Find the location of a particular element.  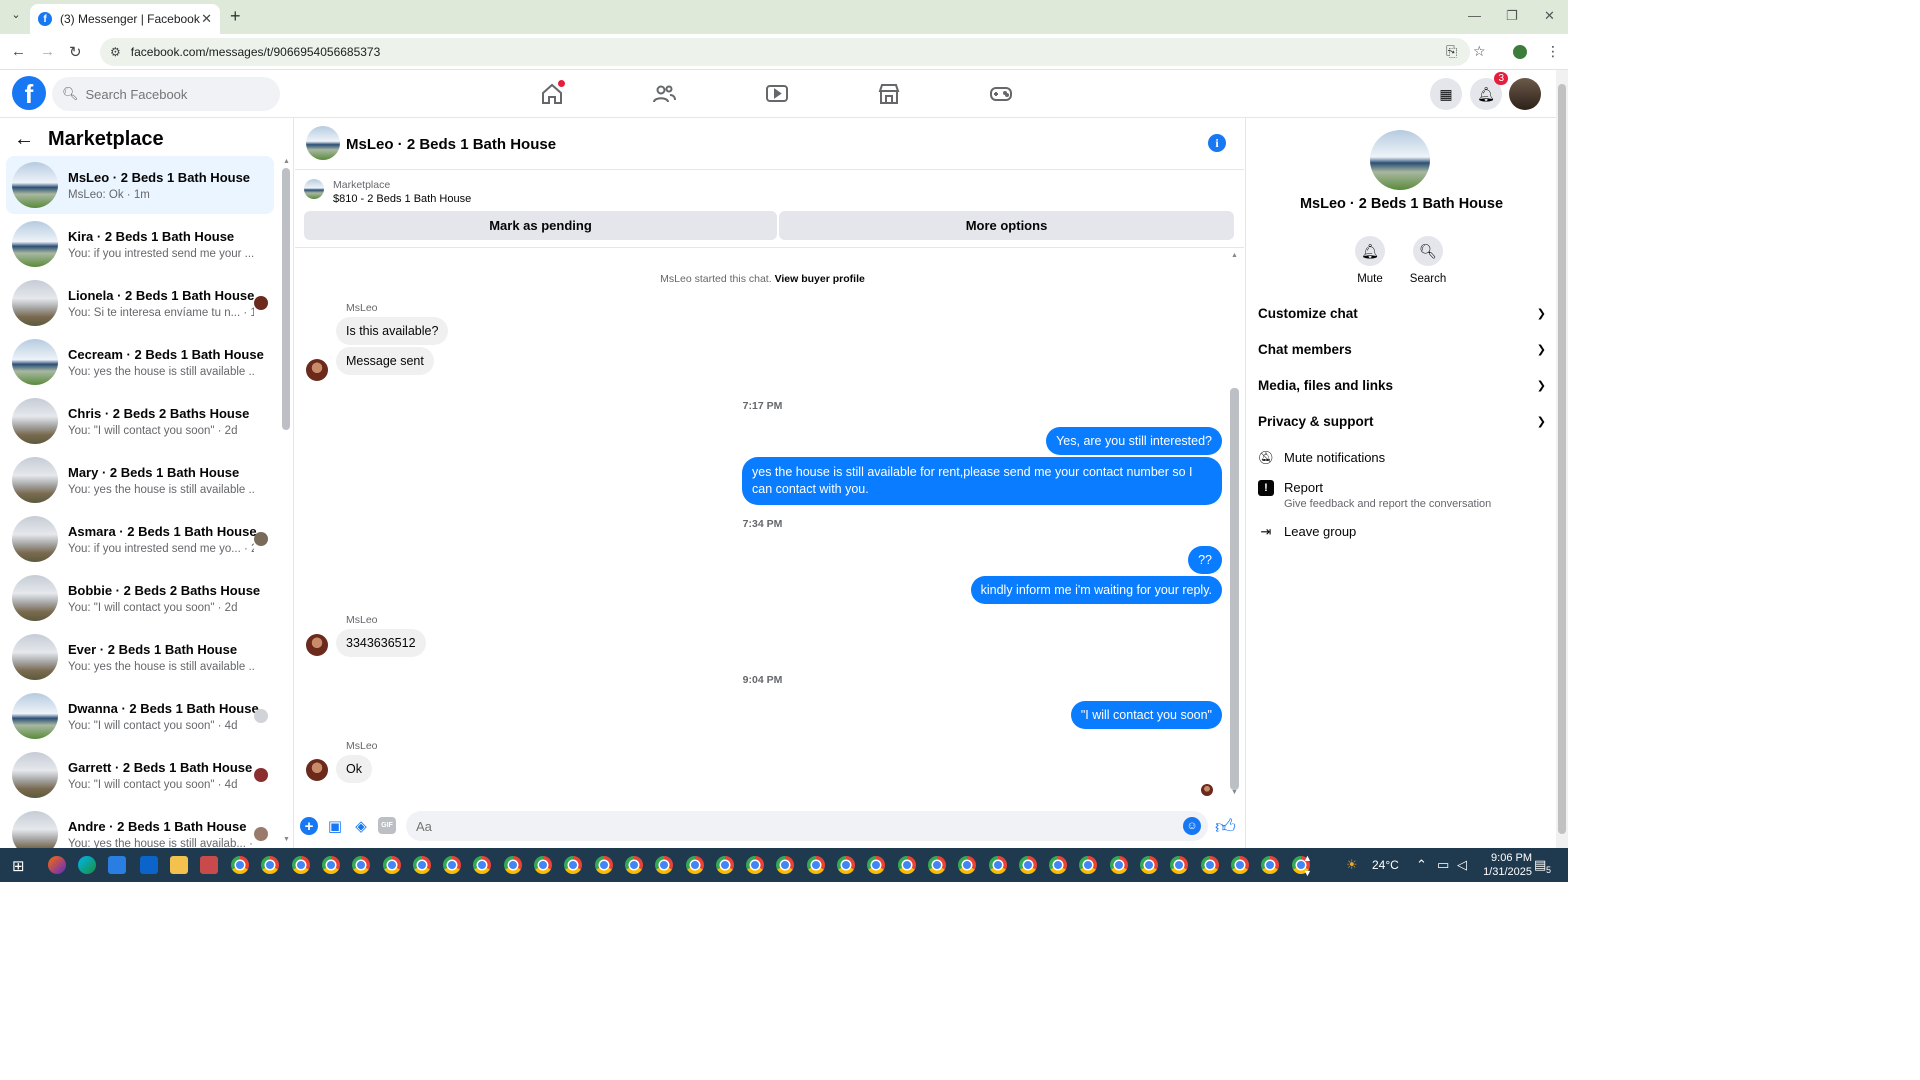

gif-icon: GIF is located at coordinates (387, 825).